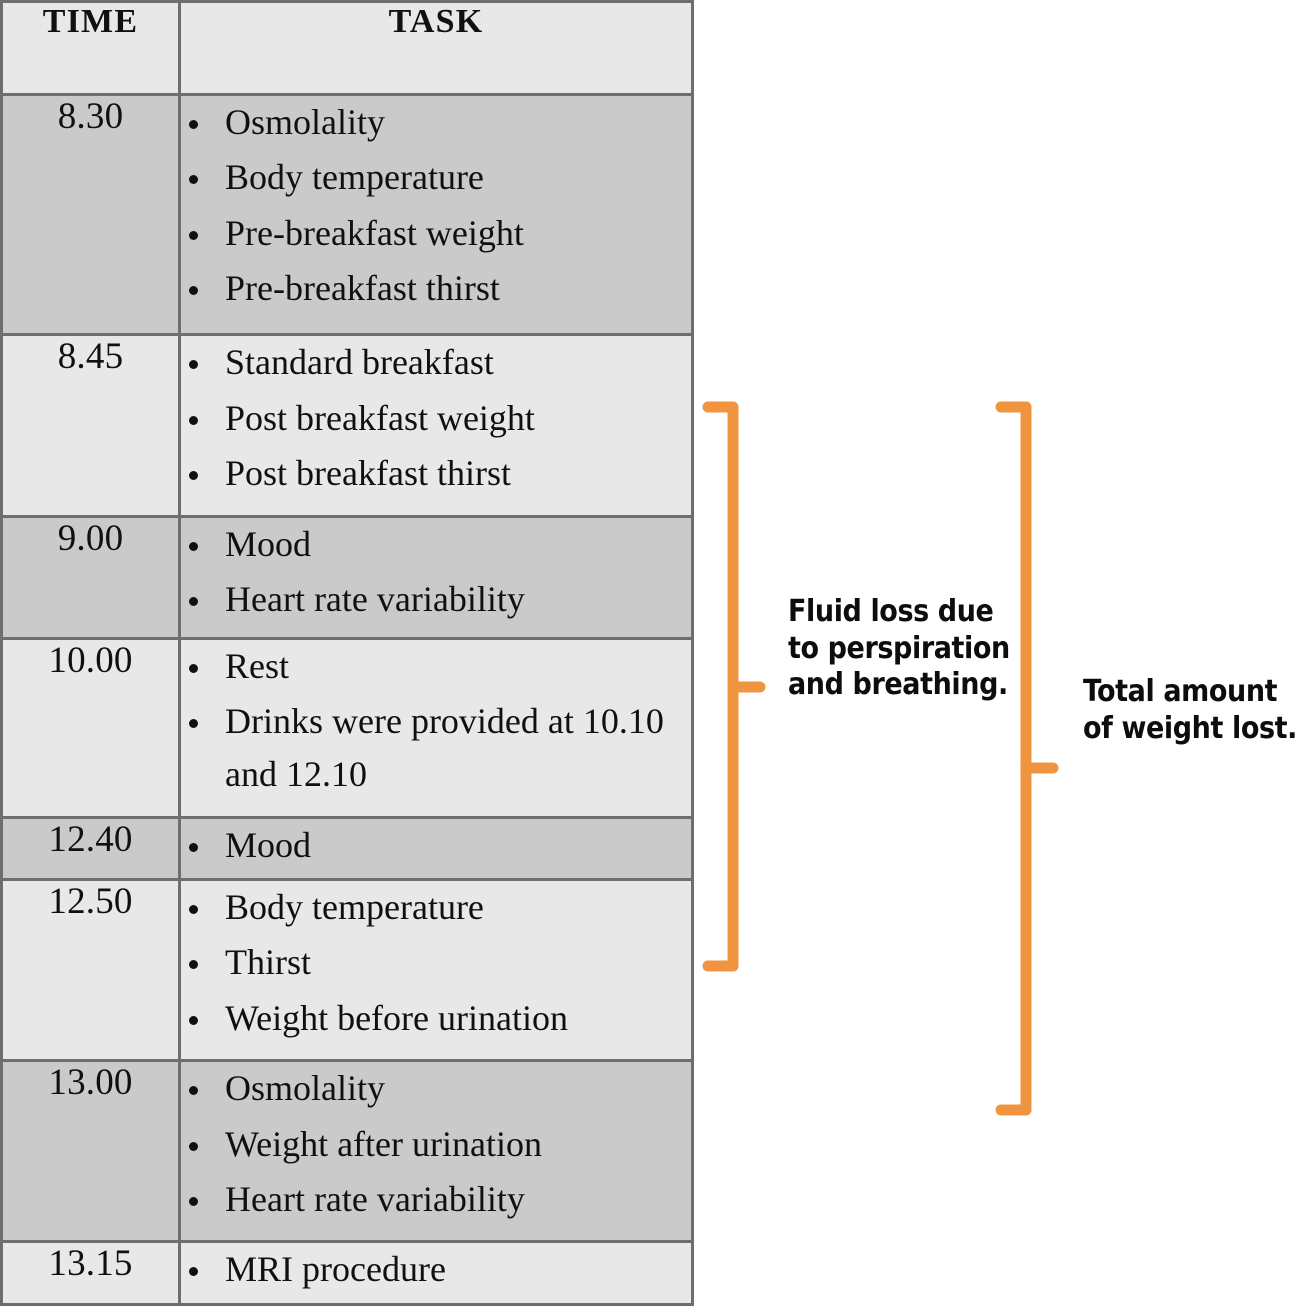 The height and width of the screenshot is (1306, 1295). I want to click on annotation-label-total-weight: Total amount of weight lost., so click(1189, 710).